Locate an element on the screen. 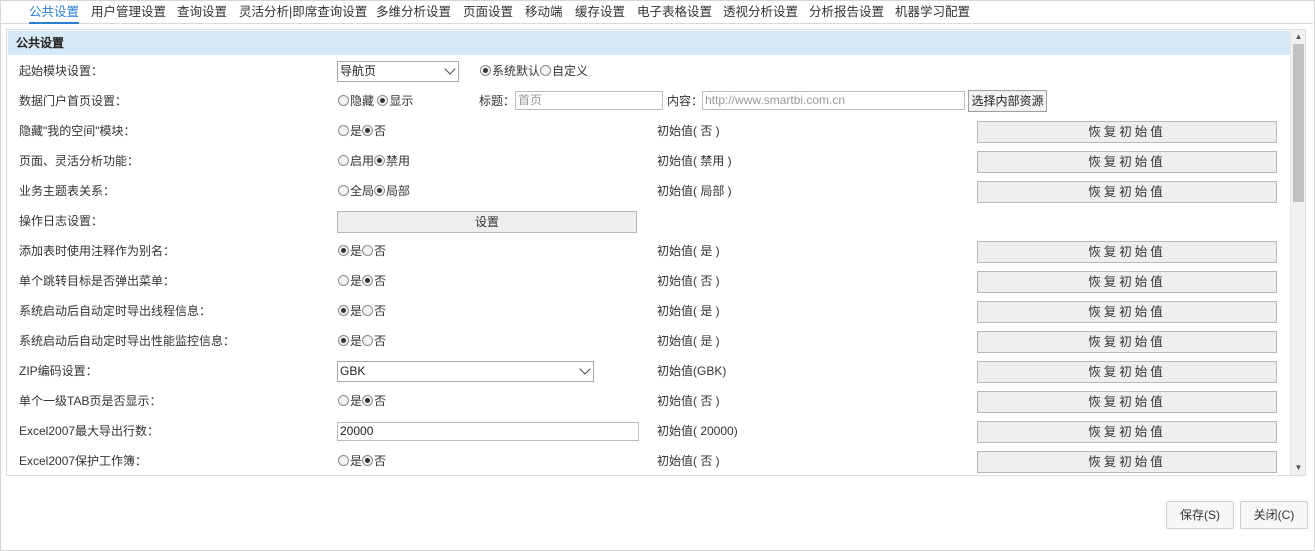 The height and width of the screenshot is (551, 1315). row-label: ZIP编码设置： is located at coordinates (58, 371).